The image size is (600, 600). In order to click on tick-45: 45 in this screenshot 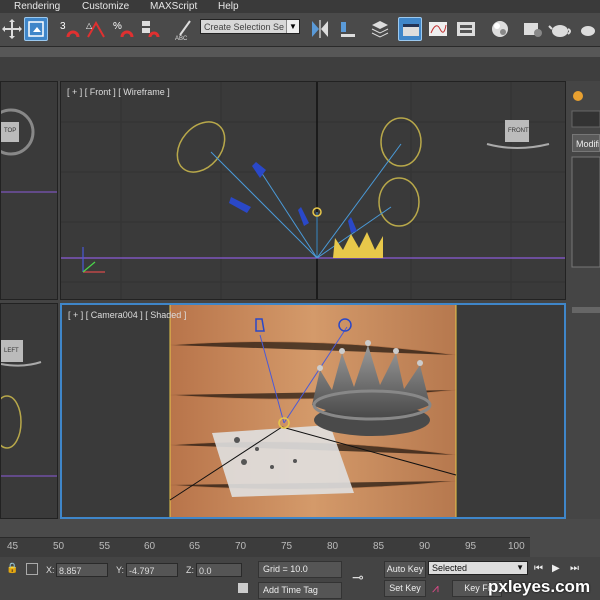, I will do `click(13, 546)`.